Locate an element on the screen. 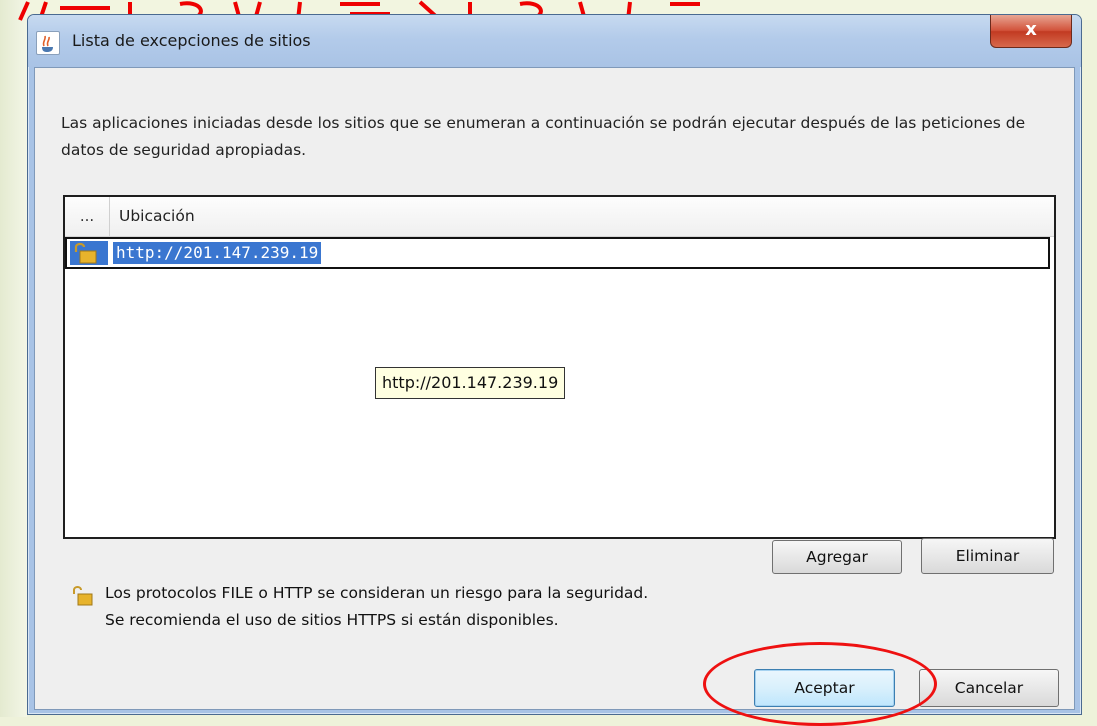 This screenshot has width=1097, height=726. remove-button: Eliminar is located at coordinates (987, 556).